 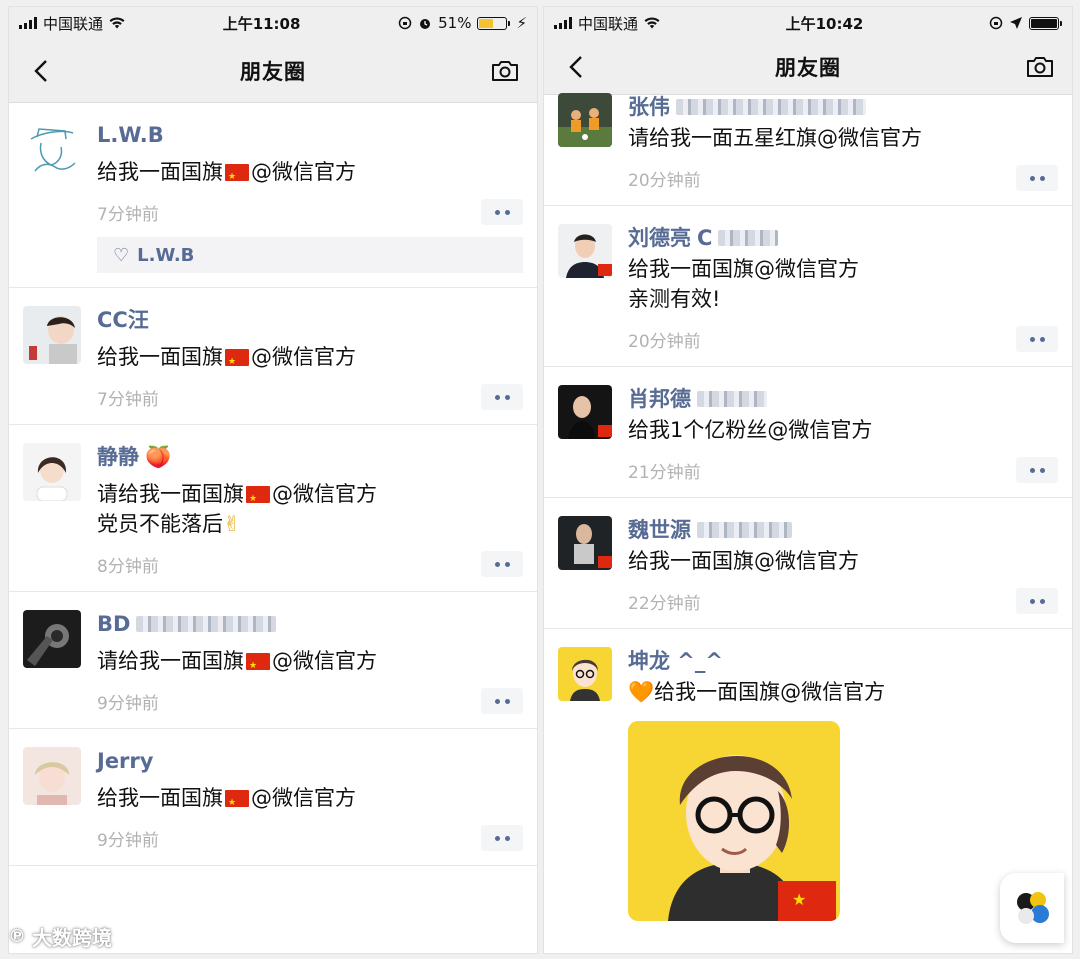 I want to click on clock: 上午11:08, so click(x=261, y=23).